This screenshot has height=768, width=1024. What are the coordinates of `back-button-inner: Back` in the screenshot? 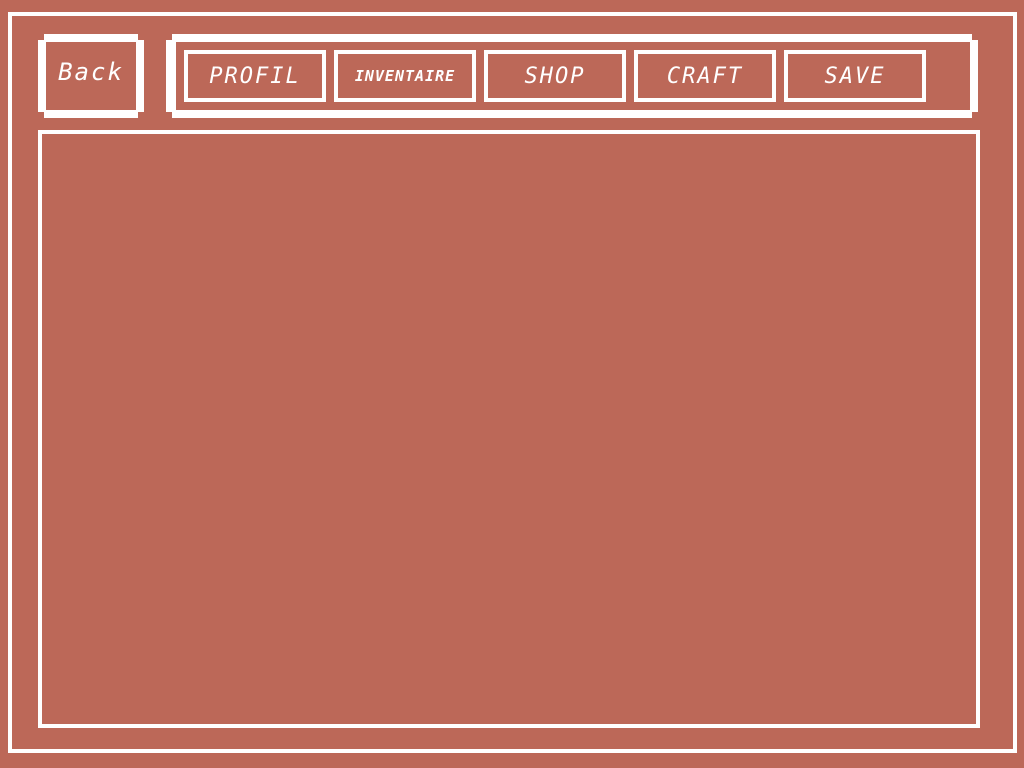 It's located at (91, 76).